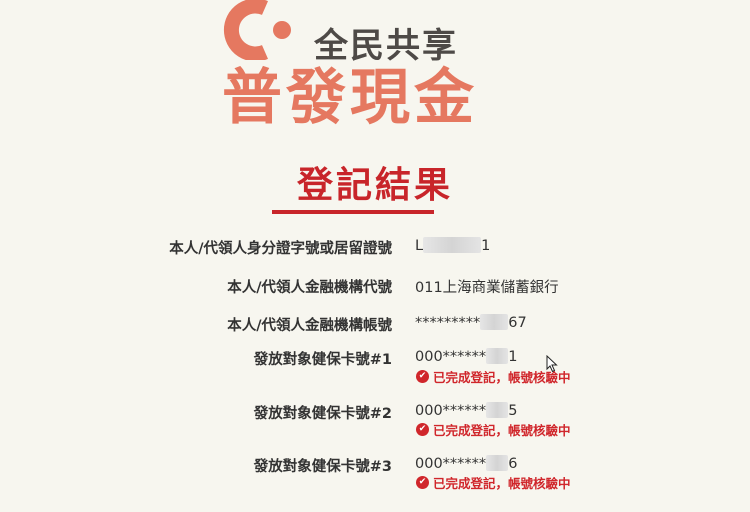 This screenshot has height=512, width=750. What do you see at coordinates (448, 323) in the screenshot?
I see `bank-account-prefix: *********` at bounding box center [448, 323].